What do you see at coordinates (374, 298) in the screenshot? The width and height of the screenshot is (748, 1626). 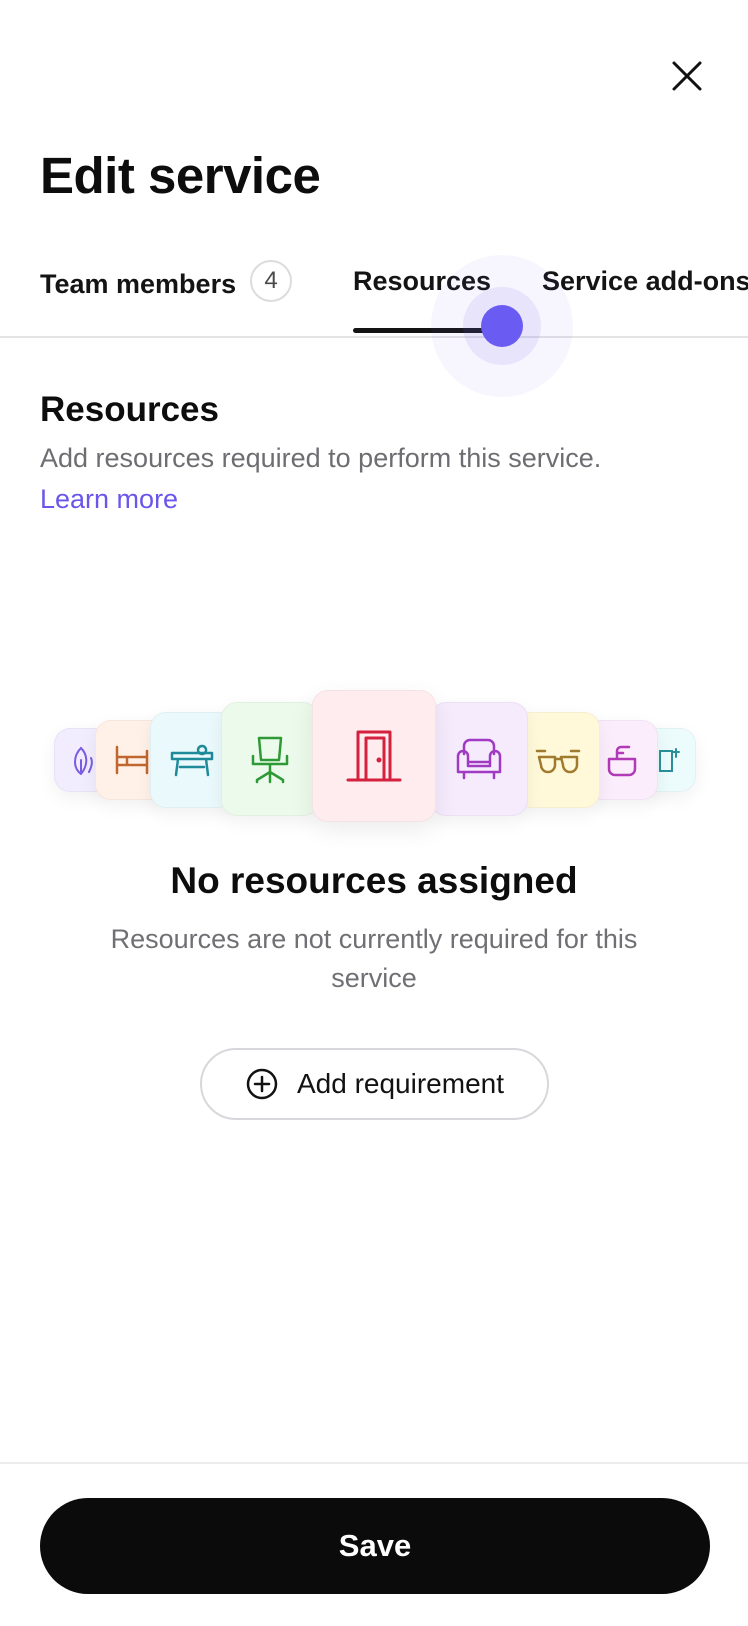 I see `tab-bar: Team members 4 Resources Service add-ons` at bounding box center [374, 298].